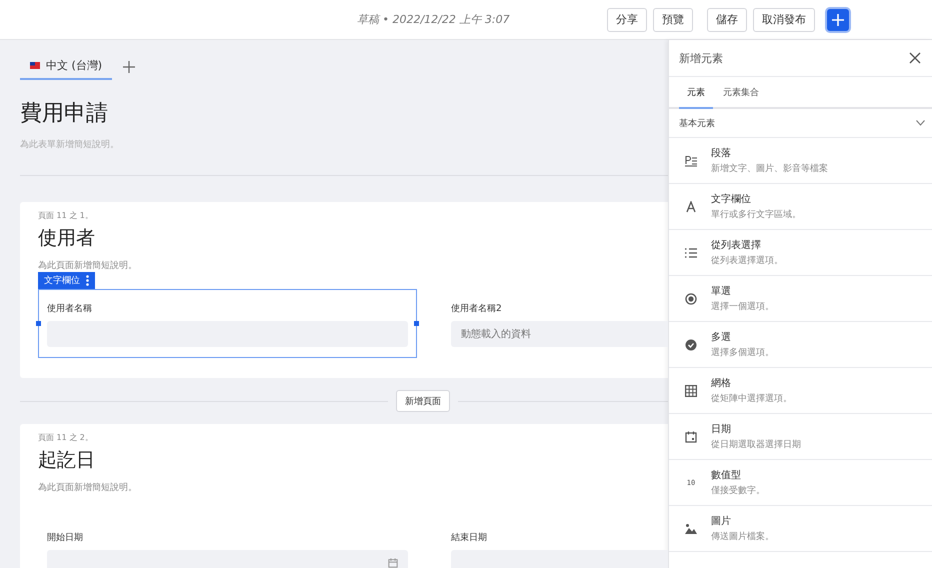 This screenshot has height=568, width=932. Describe the element at coordinates (756, 444) in the screenshot. I see `element-description: 從日期選取器選擇日期` at that location.